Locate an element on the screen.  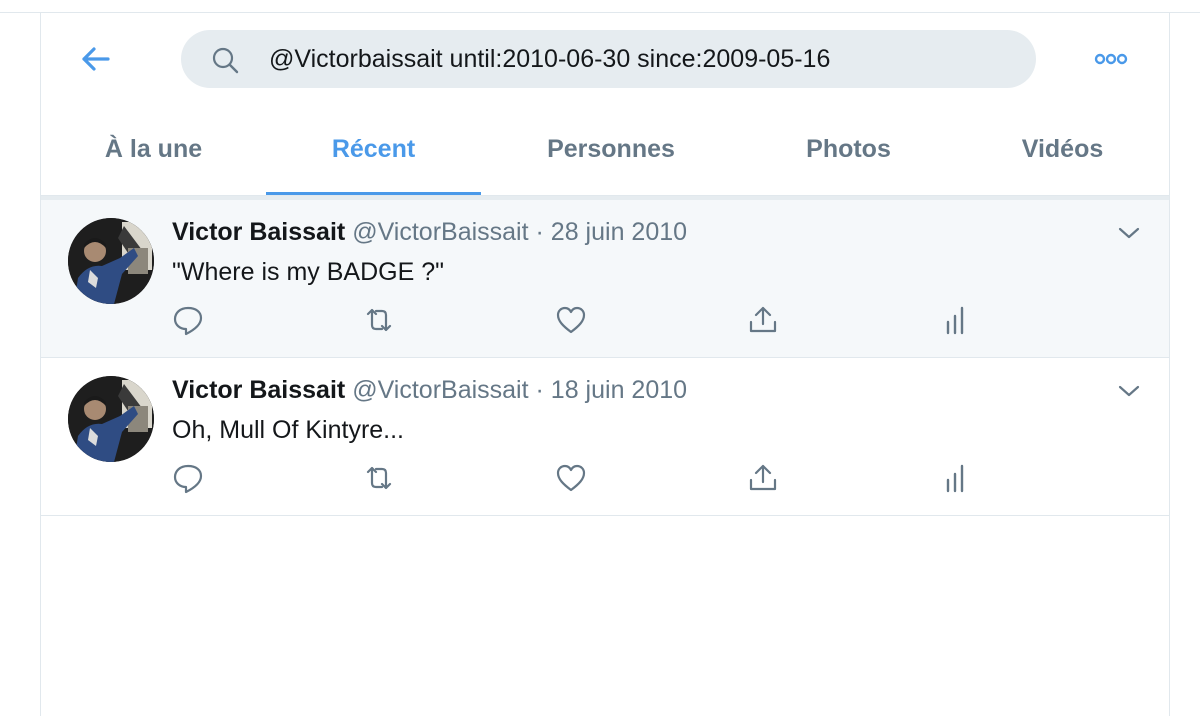
search-header is located at coordinates (605, 63).